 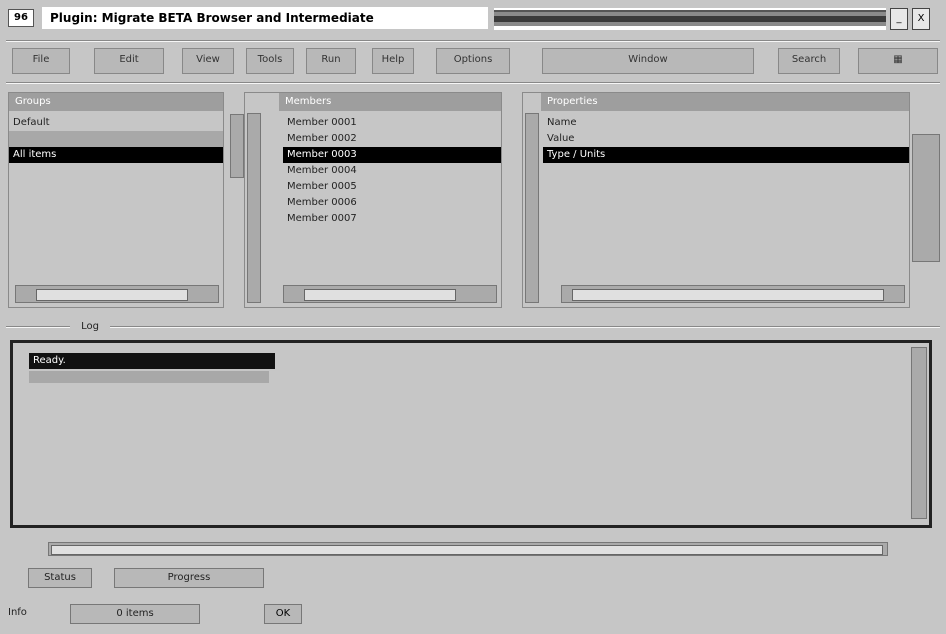 What do you see at coordinates (21, 18) in the screenshot?
I see `app-icon: 96` at bounding box center [21, 18].